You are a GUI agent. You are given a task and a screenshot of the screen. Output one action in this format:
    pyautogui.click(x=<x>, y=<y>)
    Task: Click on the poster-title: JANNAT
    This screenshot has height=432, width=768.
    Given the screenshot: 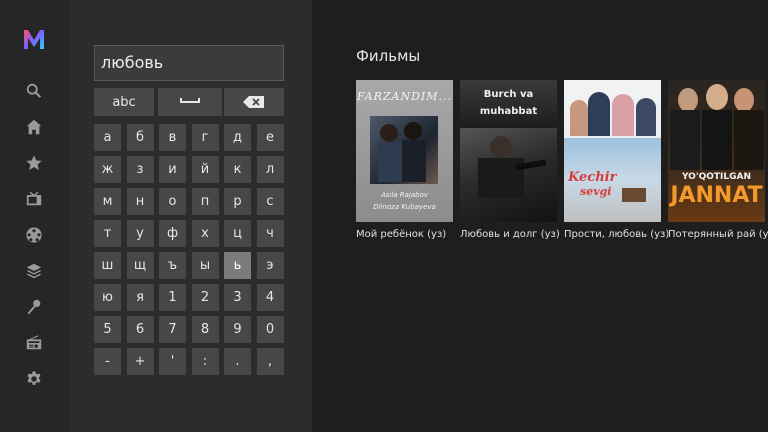 What is the action you would take?
    pyautogui.click(x=716, y=195)
    